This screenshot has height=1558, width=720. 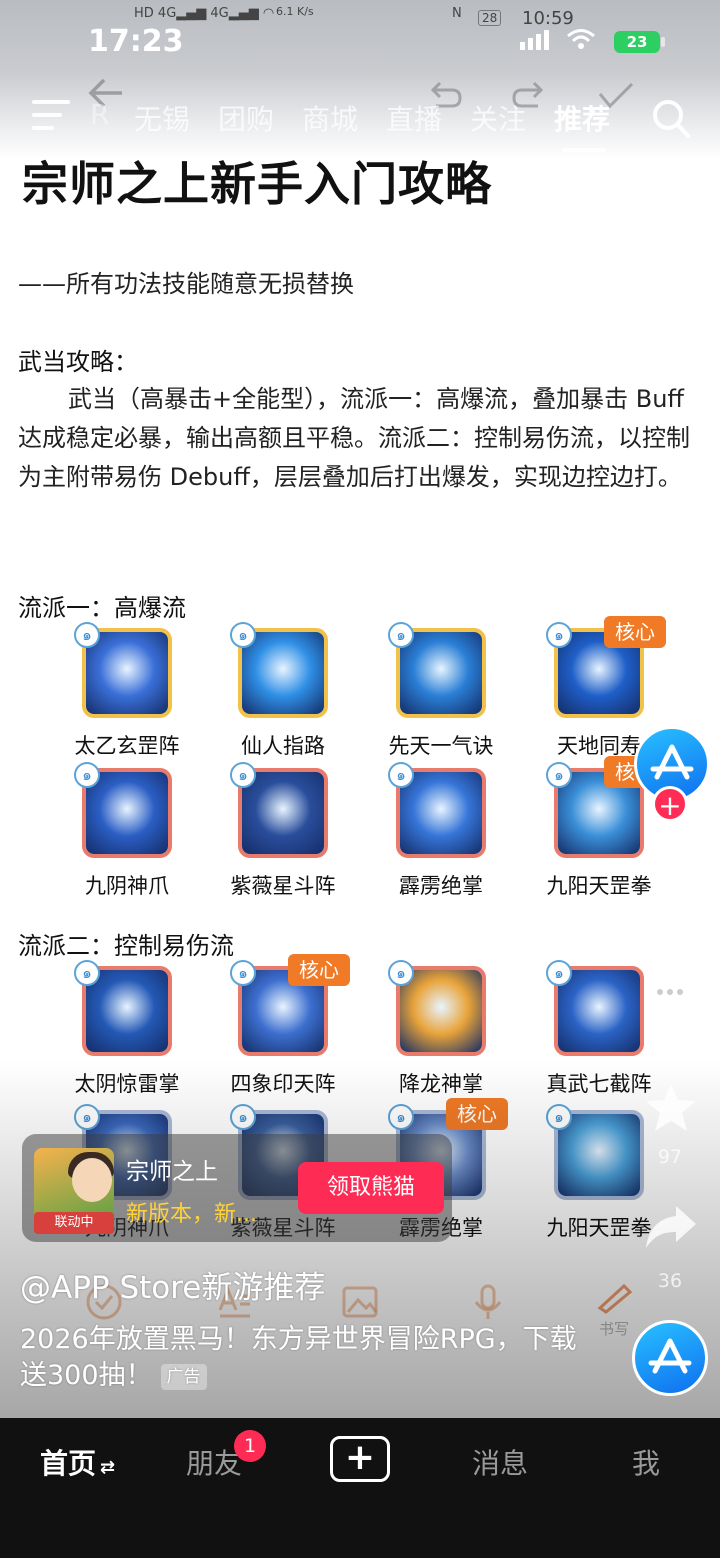 I want to click on ghost-signal-icons: HD 4G▂▄▆ 4G▂▄▆ ◠, so click(x=204, y=13).